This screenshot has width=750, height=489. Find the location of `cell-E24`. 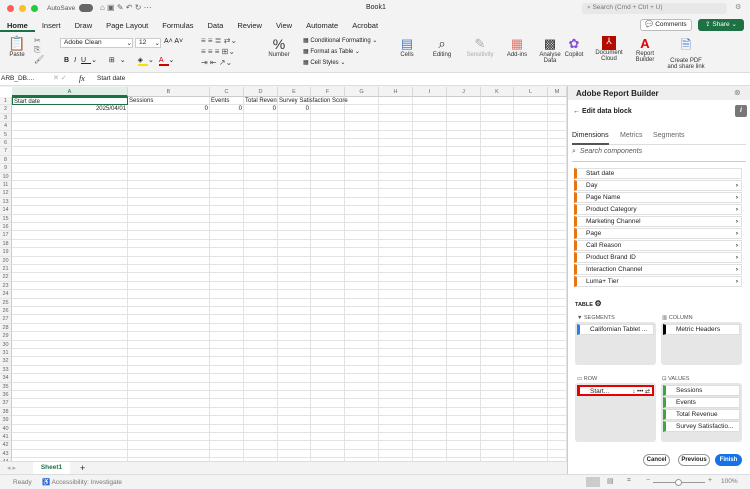

cell-E24 is located at coordinates (294, 294).